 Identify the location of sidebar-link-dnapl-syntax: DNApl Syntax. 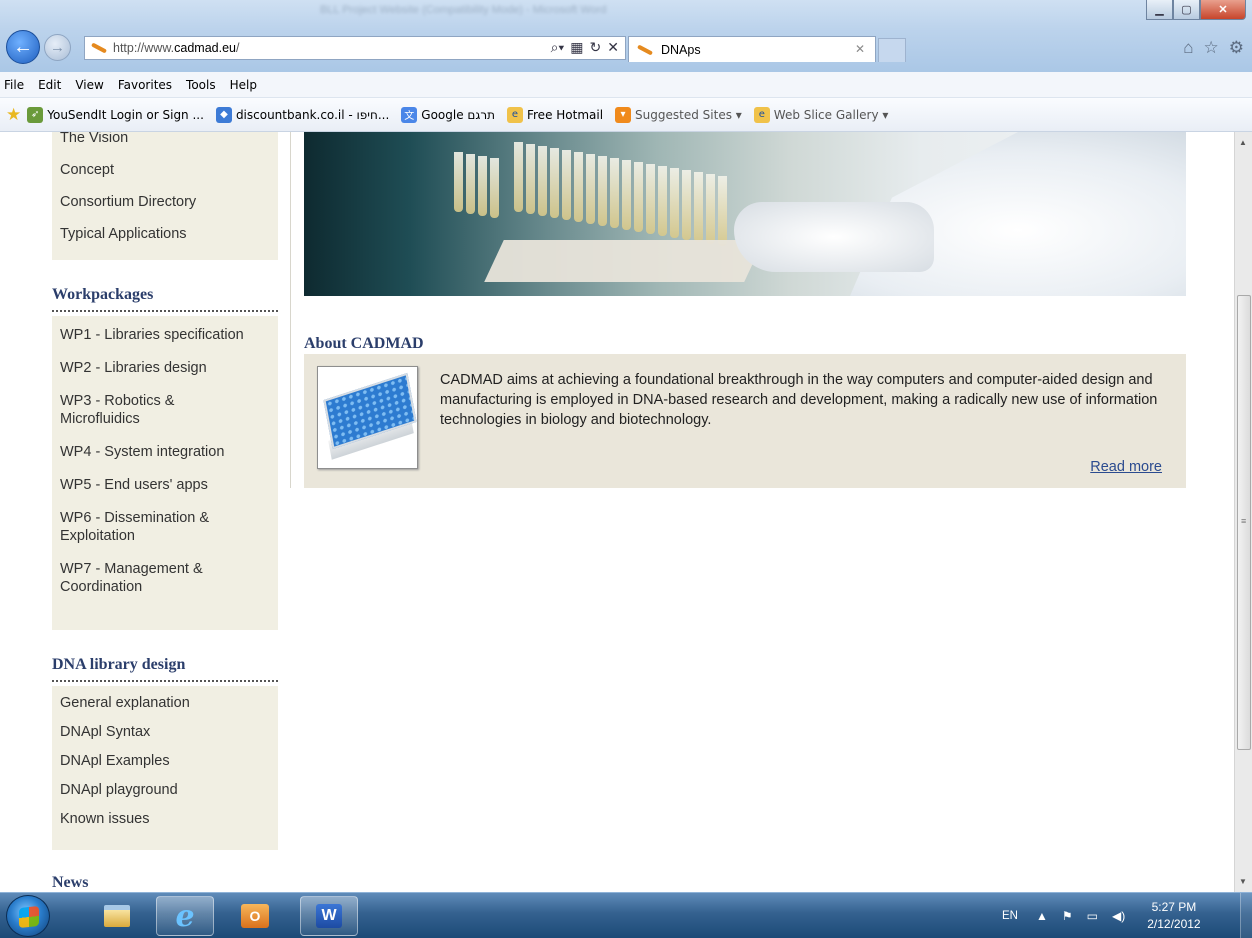
(165, 730).